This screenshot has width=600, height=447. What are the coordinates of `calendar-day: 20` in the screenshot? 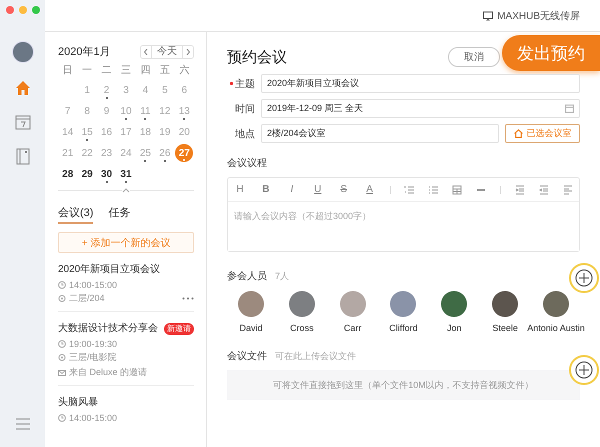 It's located at (184, 132).